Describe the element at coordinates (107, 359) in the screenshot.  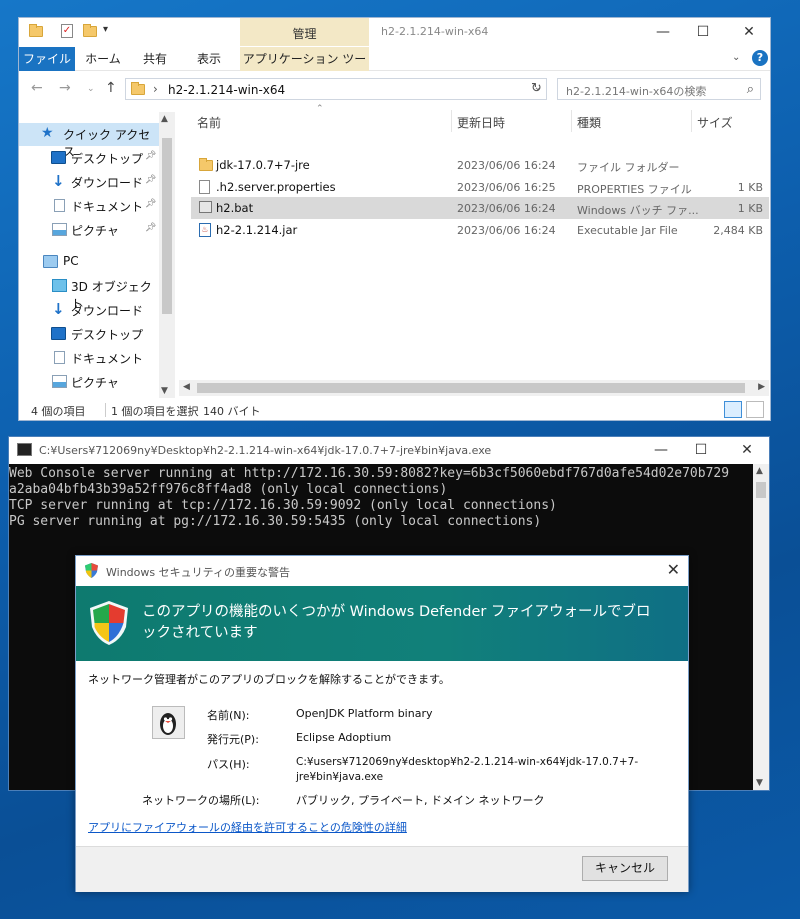
I see `nav-label: ドキュメント` at that location.